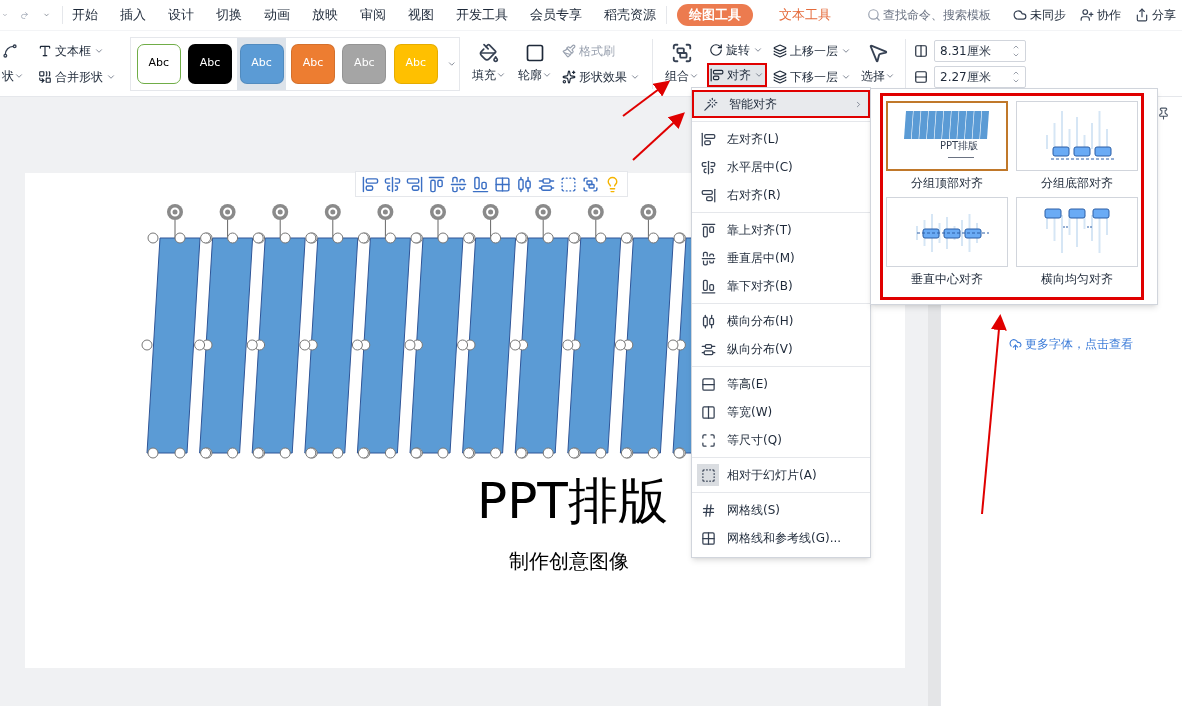 This screenshot has height=706, width=1182. I want to click on menu-item: 网格线(S), so click(781, 510).